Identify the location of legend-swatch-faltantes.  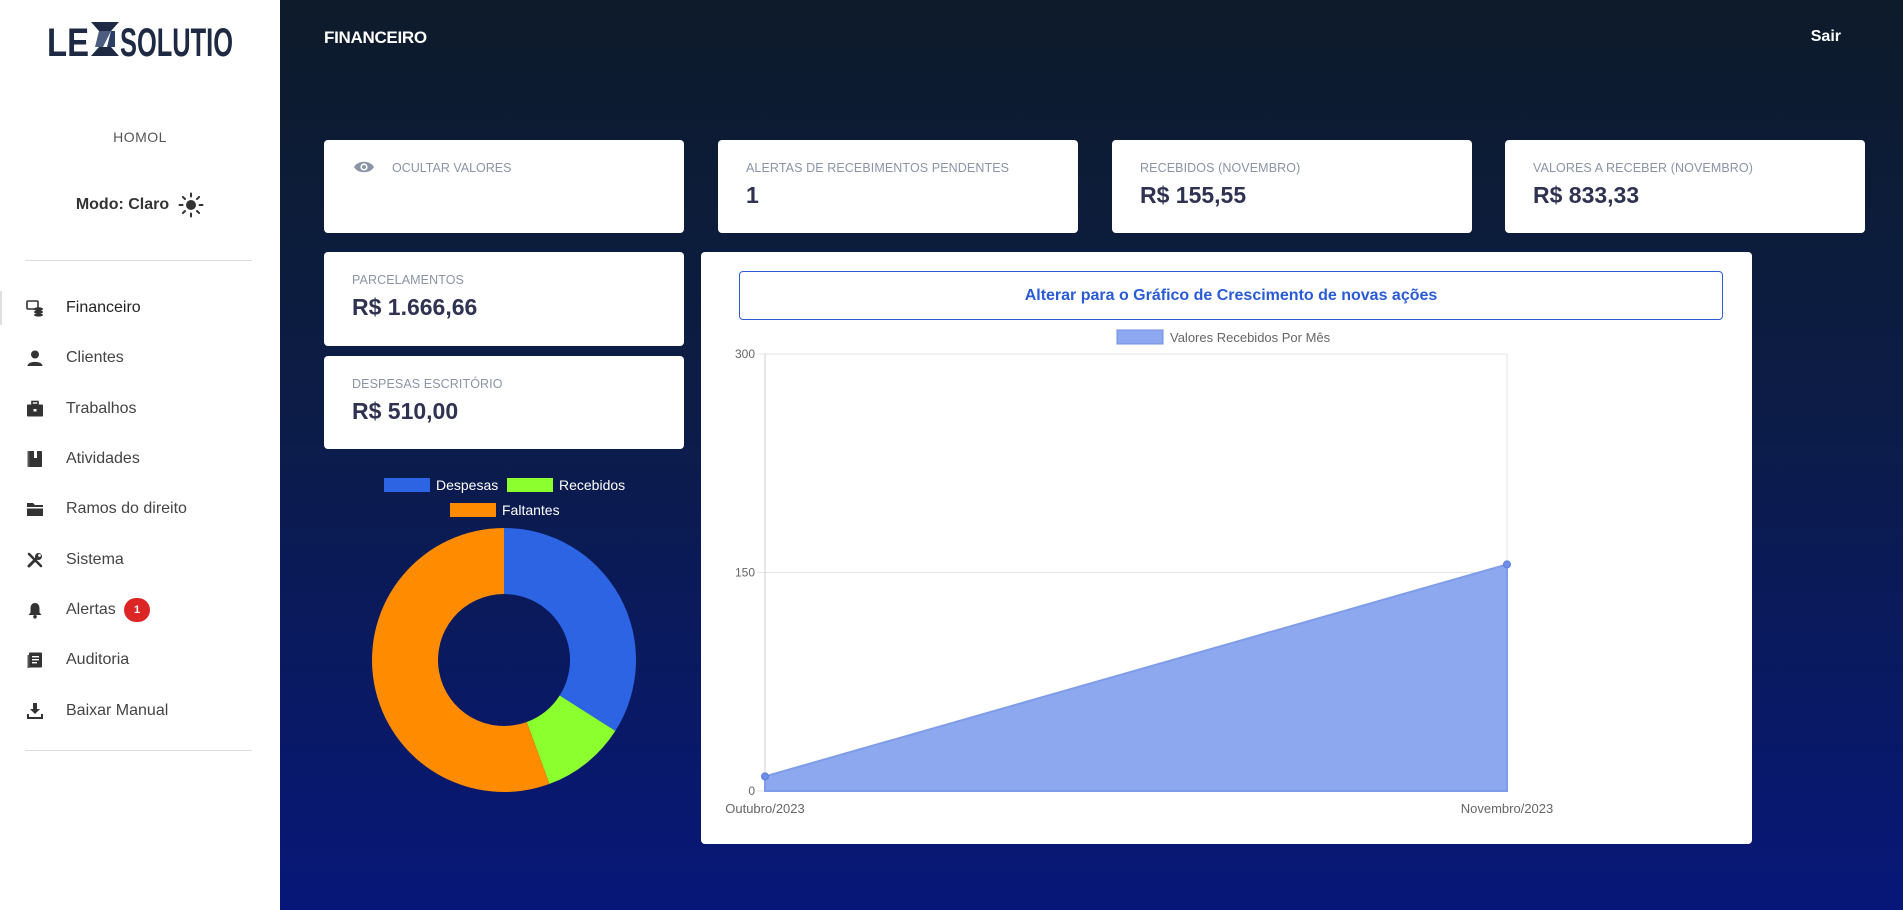
(473, 510).